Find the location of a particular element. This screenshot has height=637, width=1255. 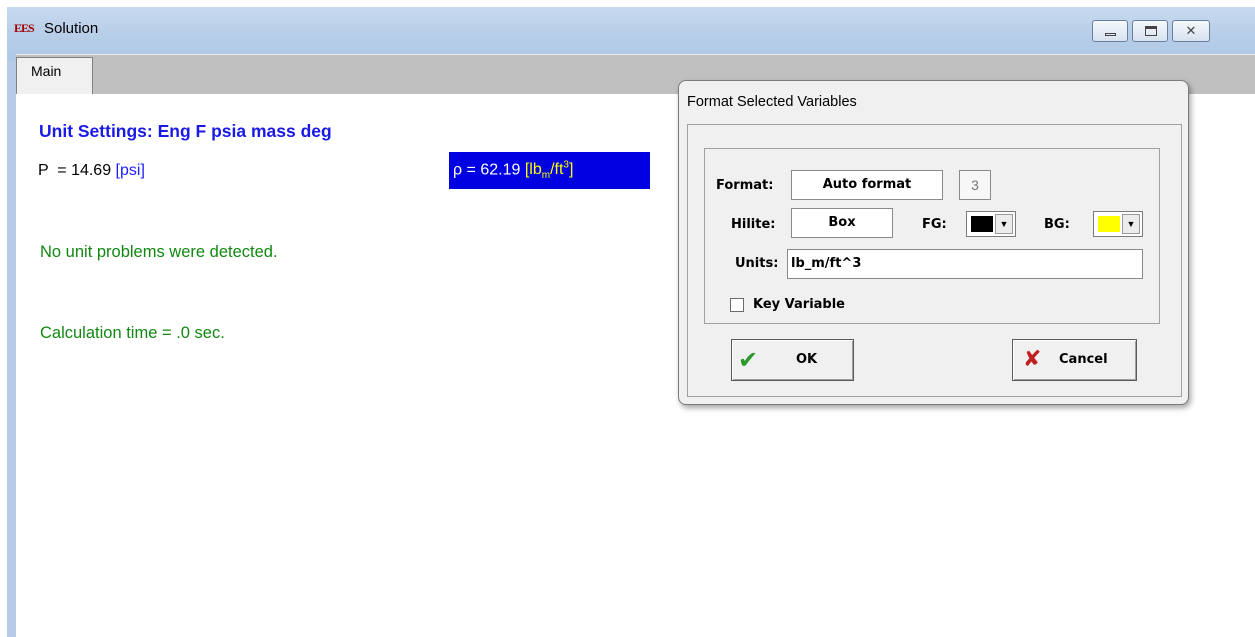

fg-color-picker: ▼ is located at coordinates (991, 224).